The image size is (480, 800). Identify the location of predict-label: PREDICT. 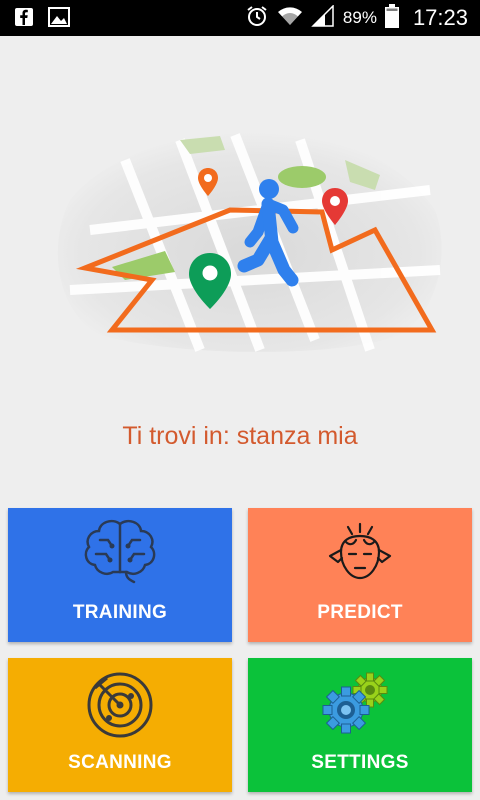
(360, 612).